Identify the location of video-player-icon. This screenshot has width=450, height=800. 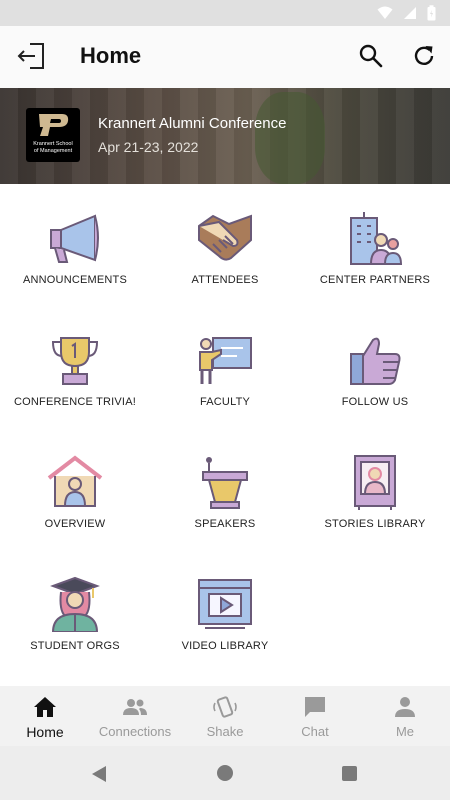
(225, 604).